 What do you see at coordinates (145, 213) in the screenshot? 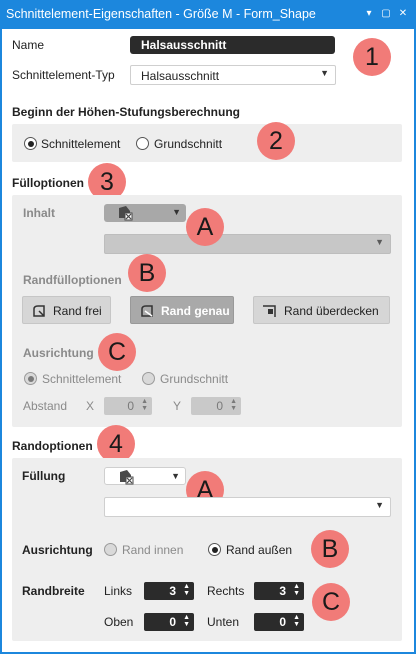
I see `inhalt-fill-select: ▼` at bounding box center [145, 213].